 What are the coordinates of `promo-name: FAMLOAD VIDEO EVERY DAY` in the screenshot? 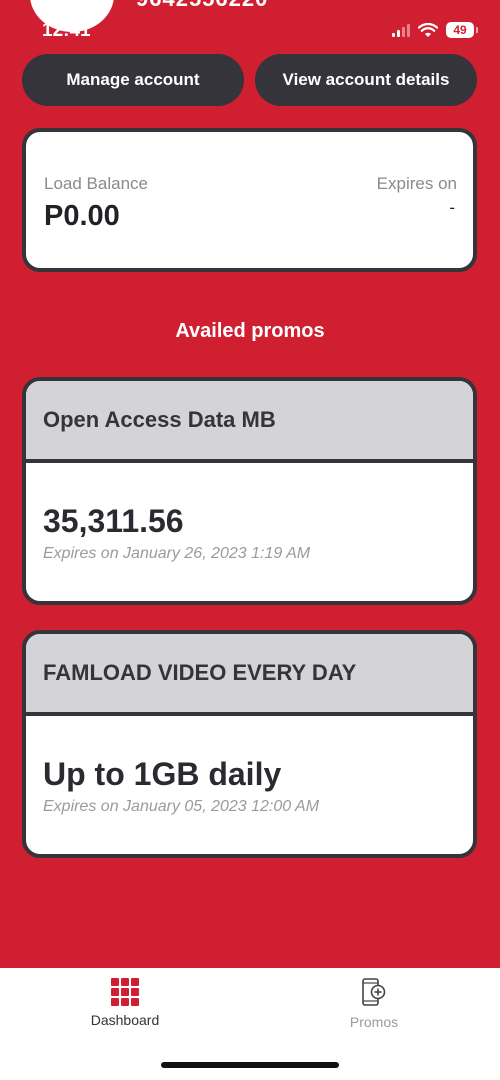 It's located at (249, 675).